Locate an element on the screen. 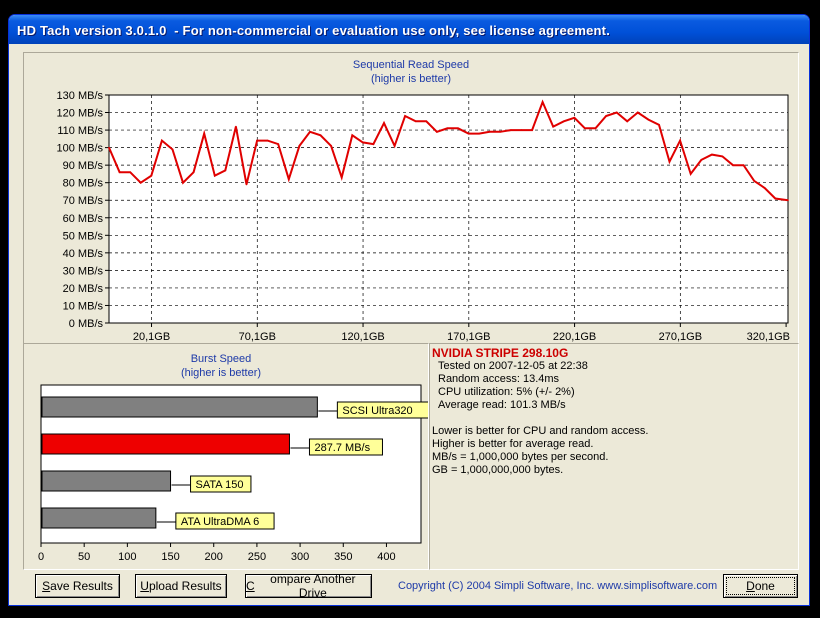  seq-y-tick-label: 40 MB/s is located at coordinates (83, 254).